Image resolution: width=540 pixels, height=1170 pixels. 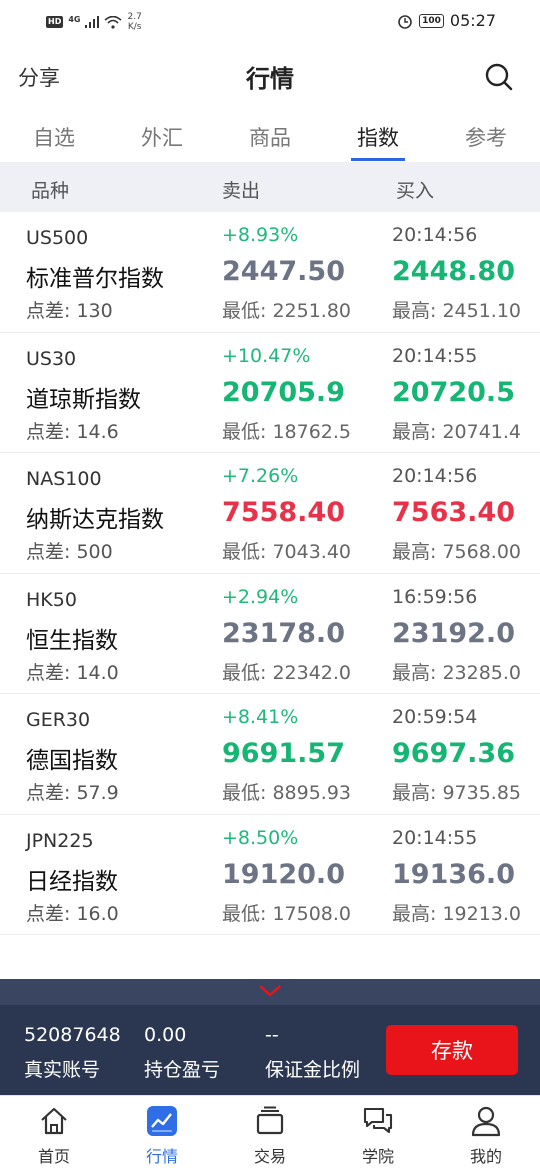 What do you see at coordinates (486, 137) in the screenshot?
I see `tab-reference: 参考` at bounding box center [486, 137].